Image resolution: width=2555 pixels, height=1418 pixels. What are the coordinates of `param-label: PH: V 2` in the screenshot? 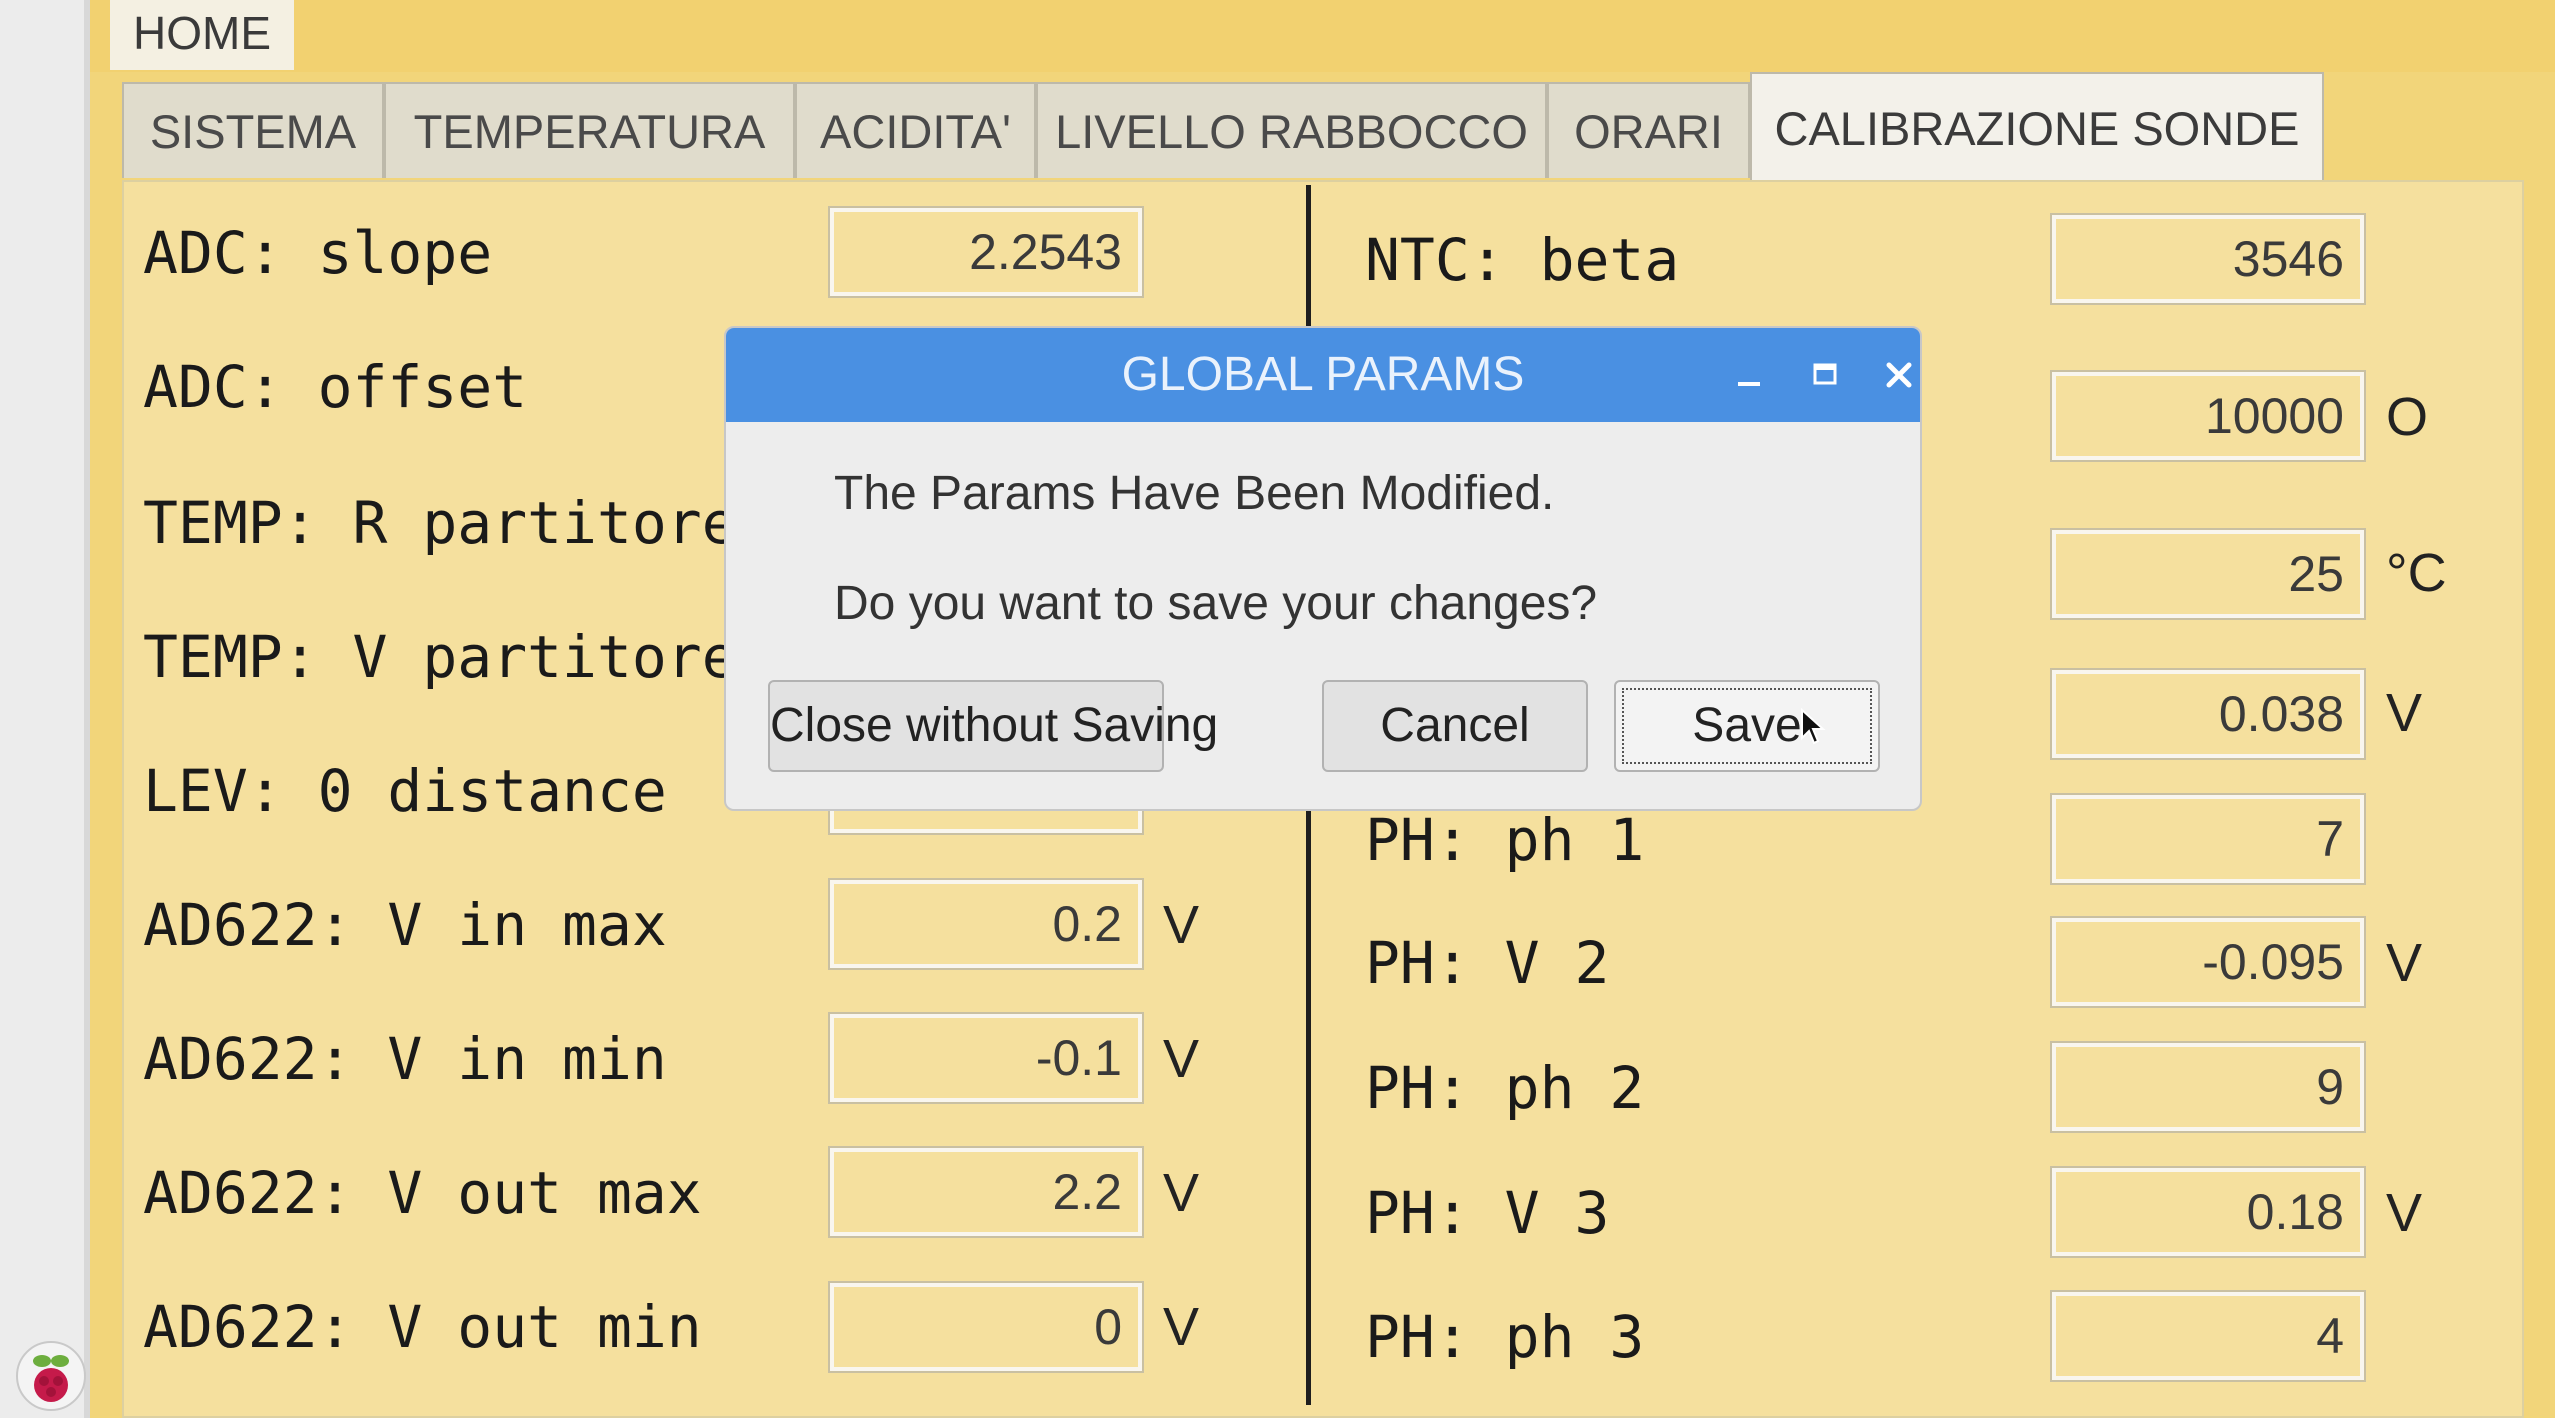 It's located at (1487, 963).